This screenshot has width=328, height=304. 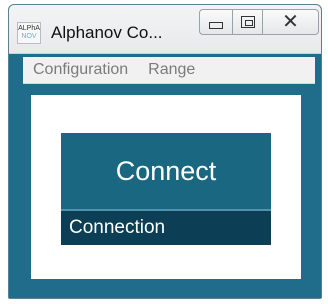 I want to click on menu-item-range: Range, so click(x=171, y=70).